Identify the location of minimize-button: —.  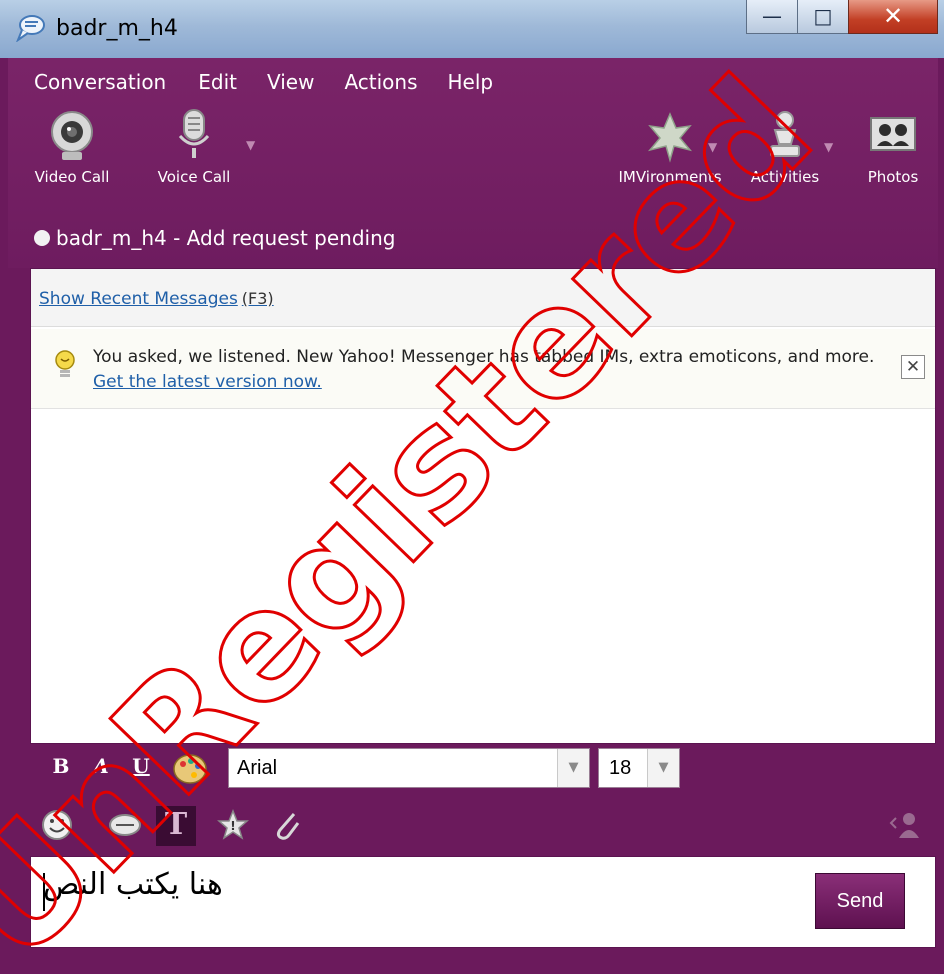
(772, 17).